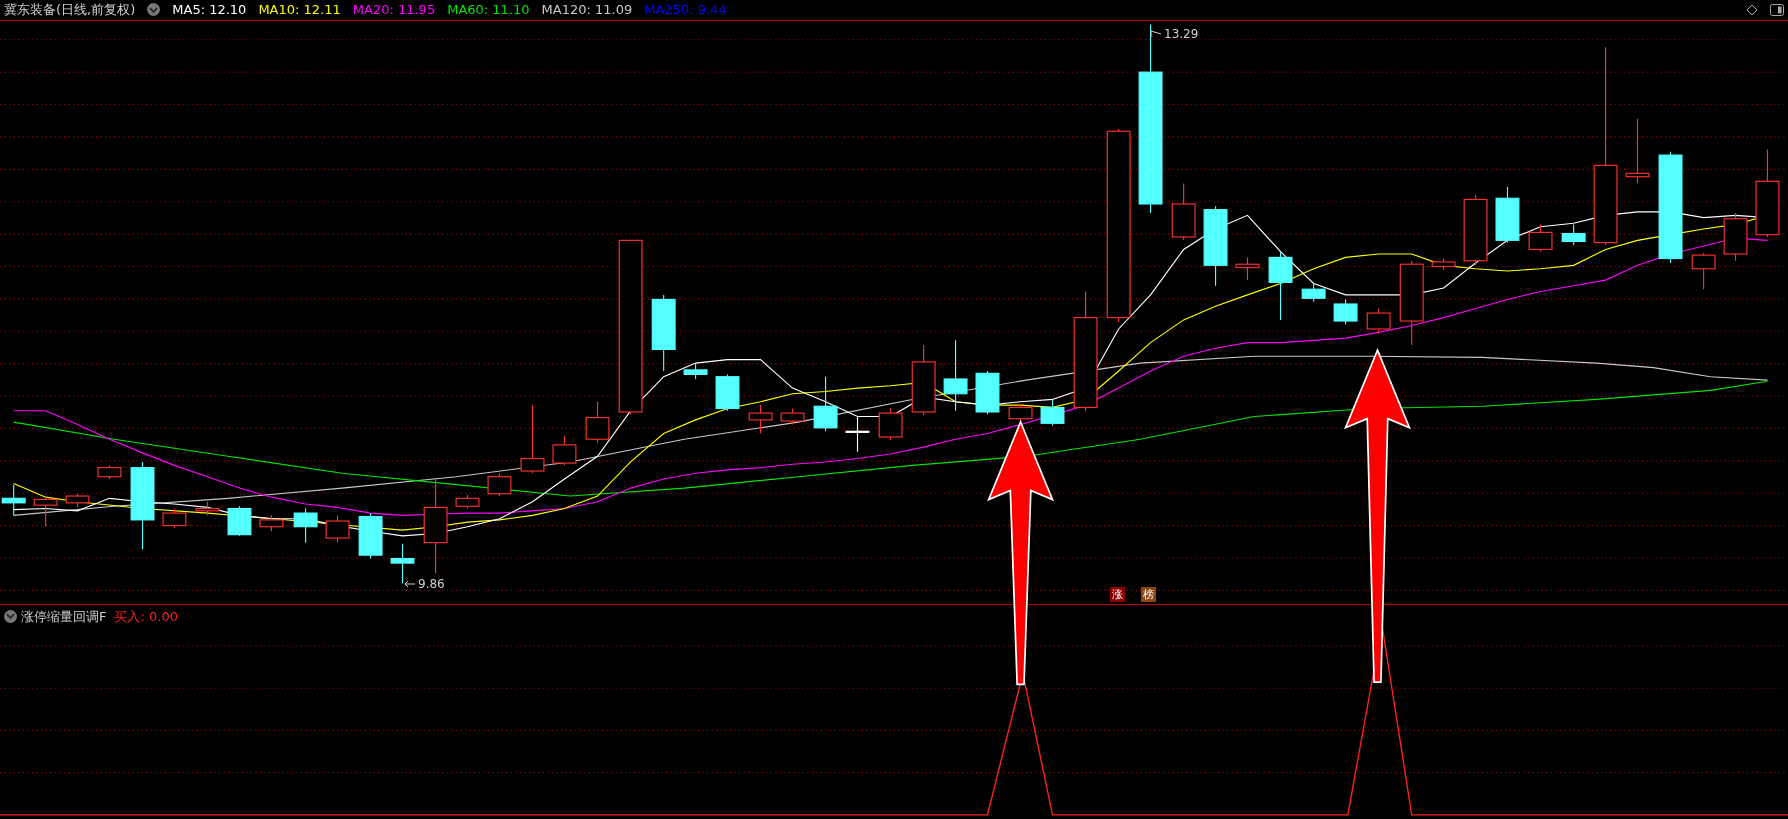  Describe the element at coordinates (64, 616) in the screenshot. I see `indicator-title: 涨停缩量回调F` at that location.